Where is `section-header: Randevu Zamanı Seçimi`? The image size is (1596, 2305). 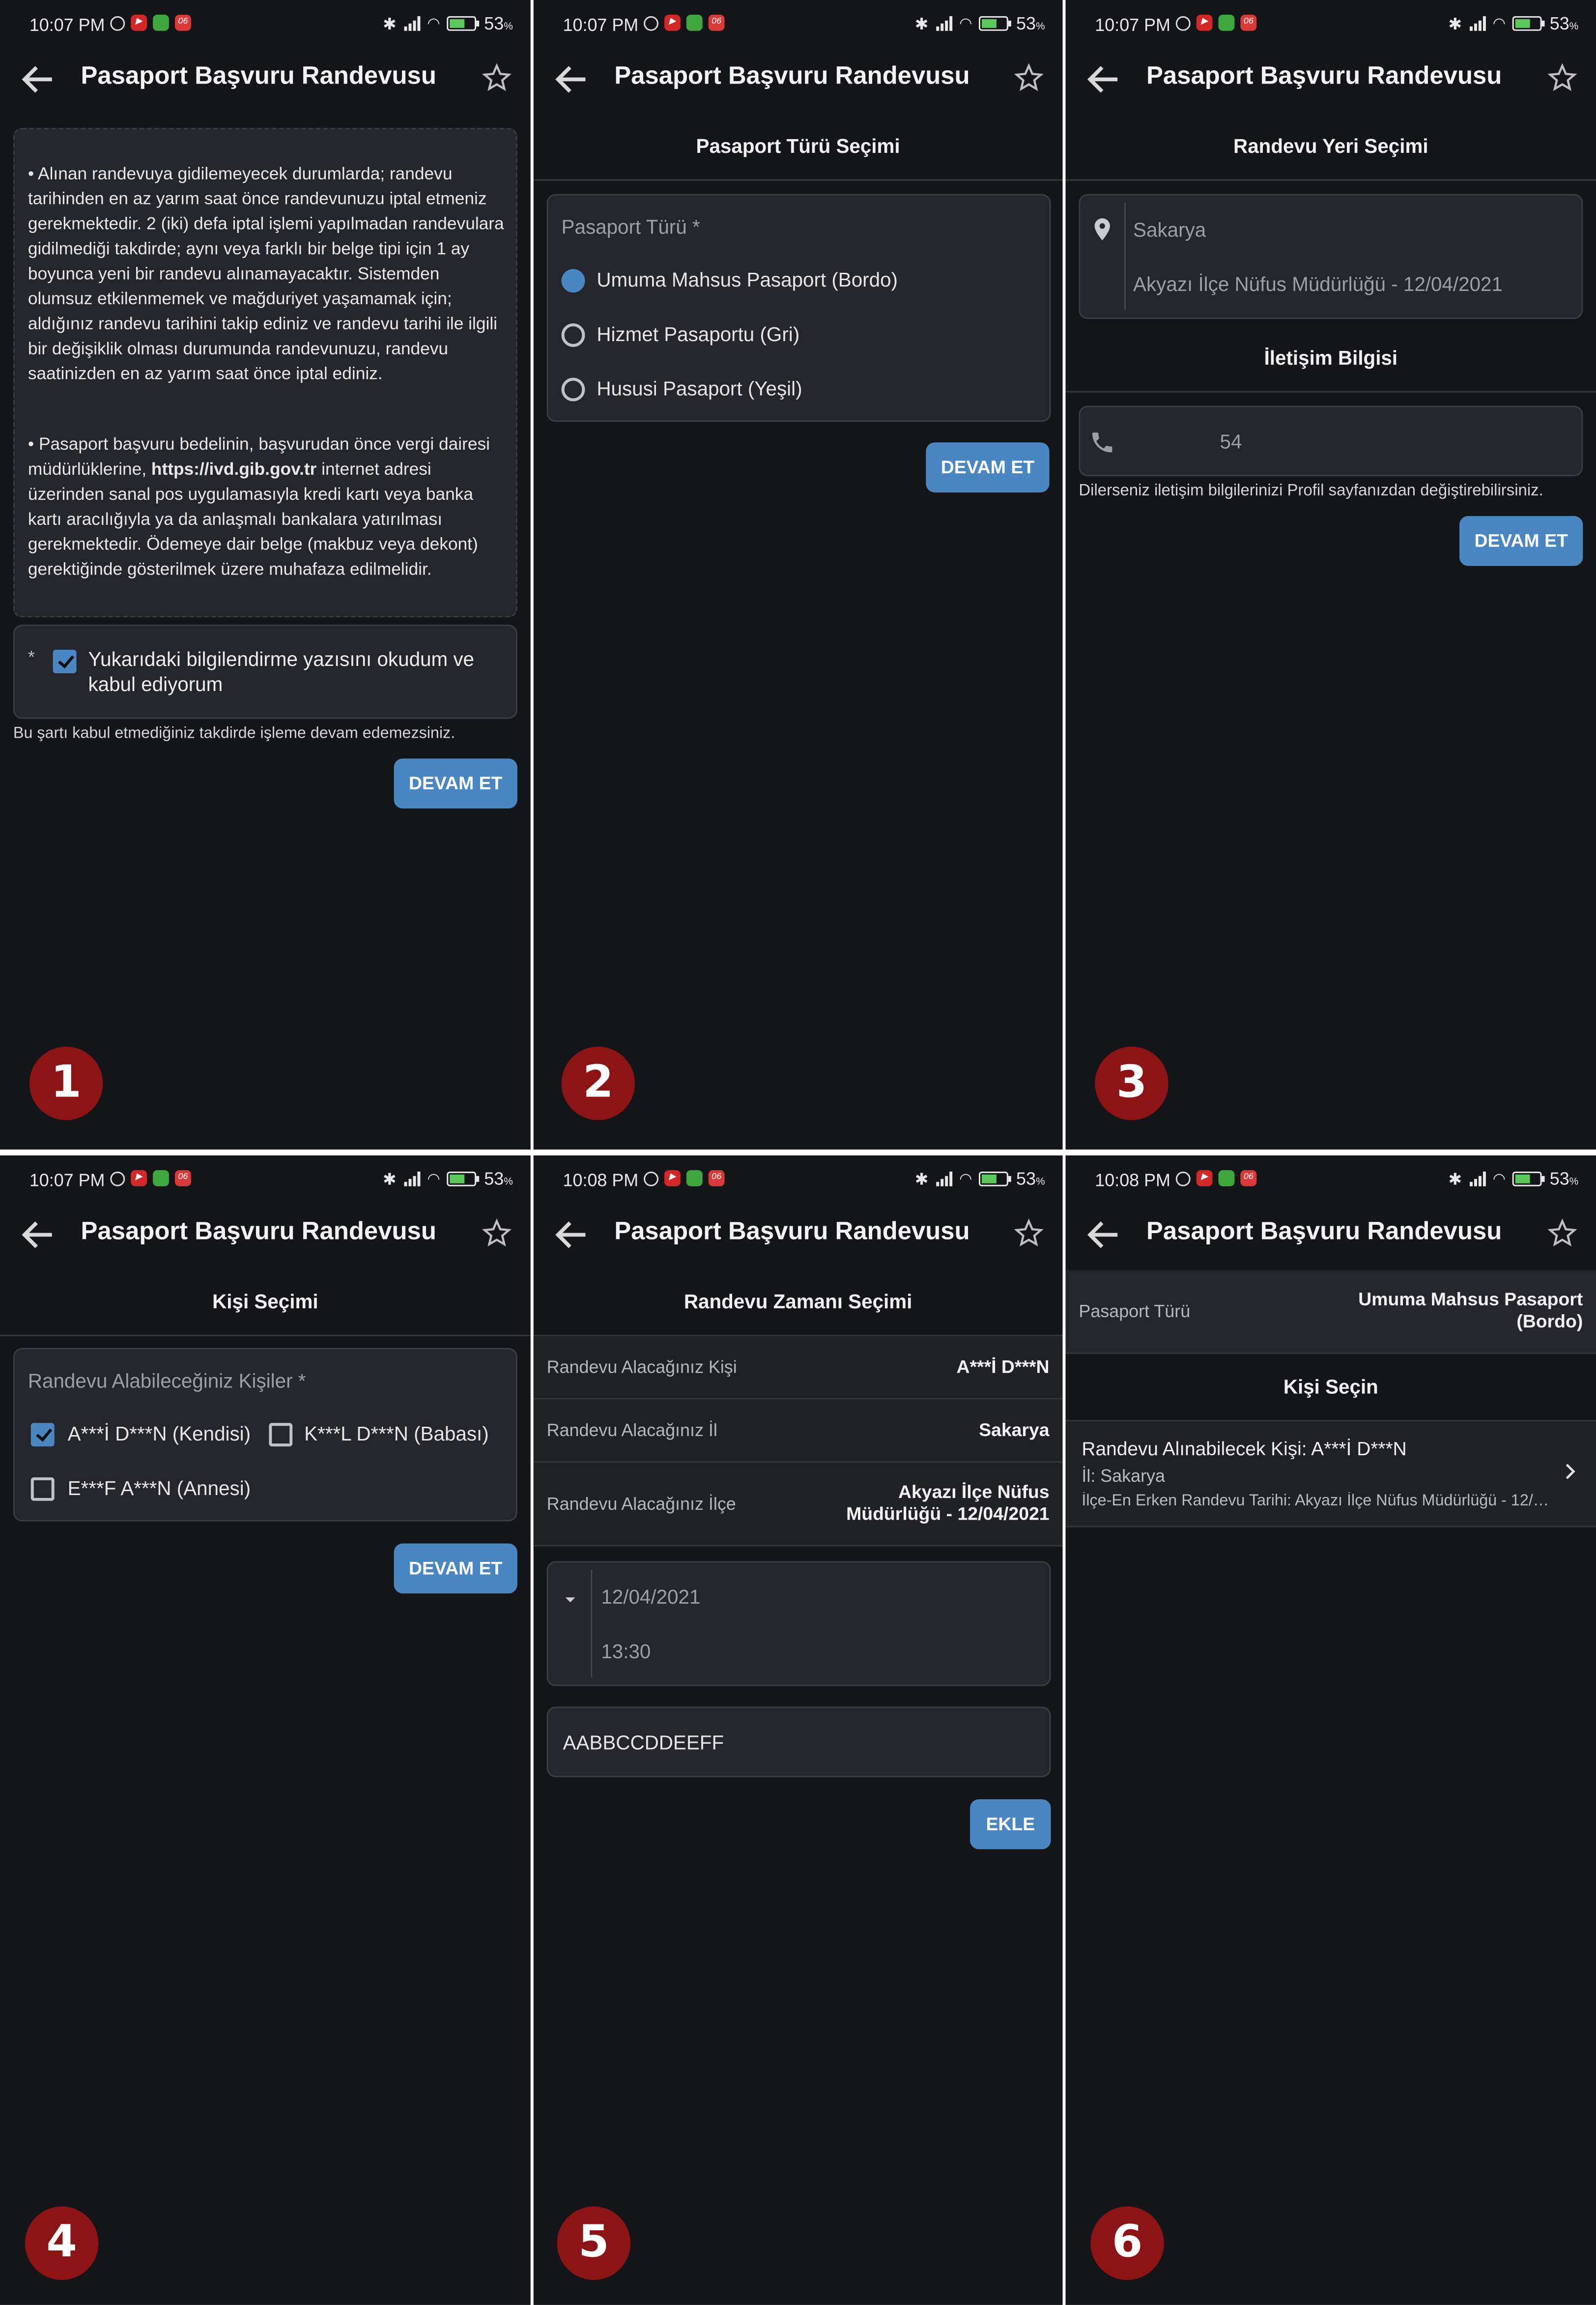
section-header: Randevu Zamanı Seçimi is located at coordinates (798, 1303).